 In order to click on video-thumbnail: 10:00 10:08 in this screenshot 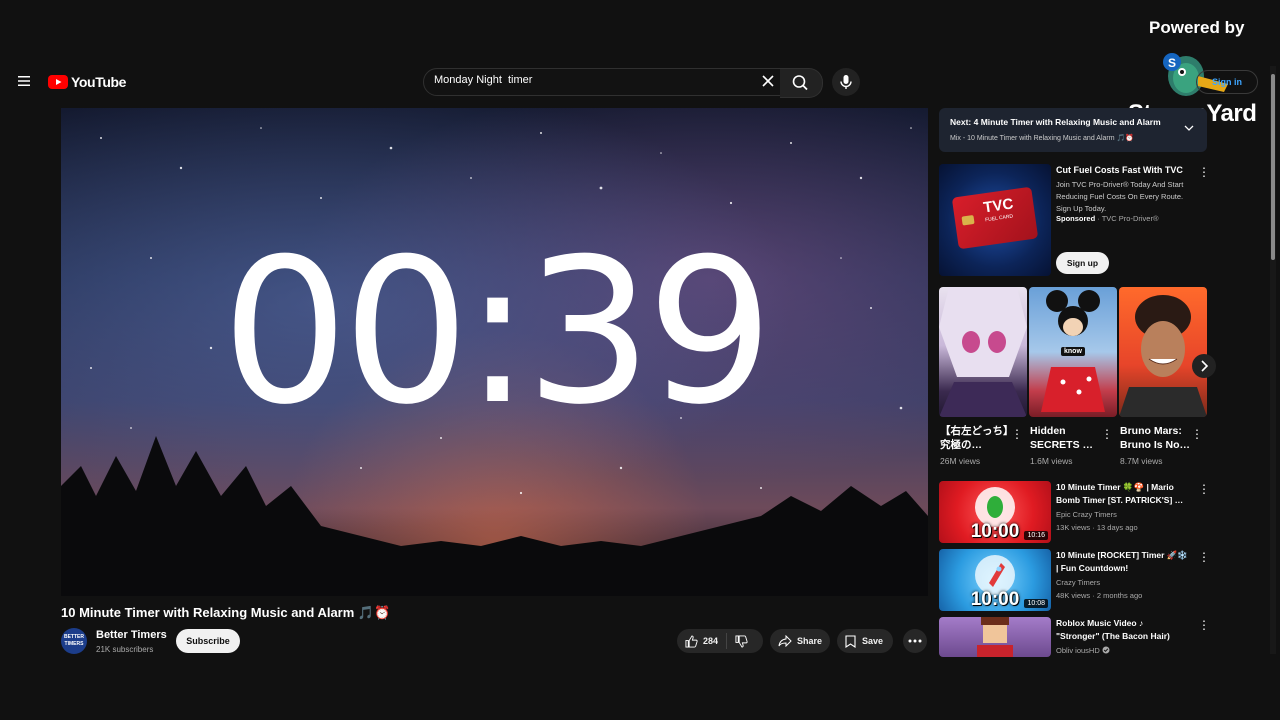, I will do `click(995, 580)`.